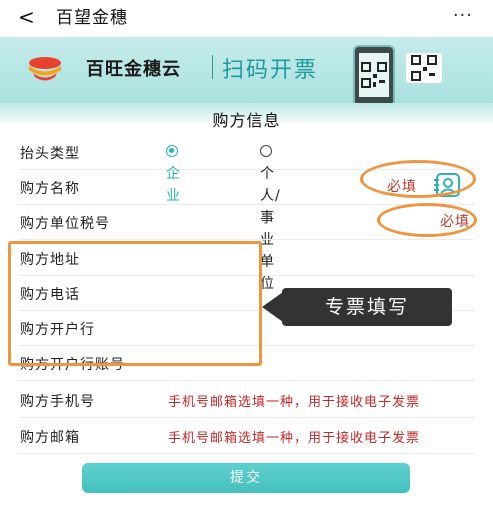 This screenshot has height=505, width=493. What do you see at coordinates (270, 70) in the screenshot?
I see `banner-slogan: 扫码开票` at bounding box center [270, 70].